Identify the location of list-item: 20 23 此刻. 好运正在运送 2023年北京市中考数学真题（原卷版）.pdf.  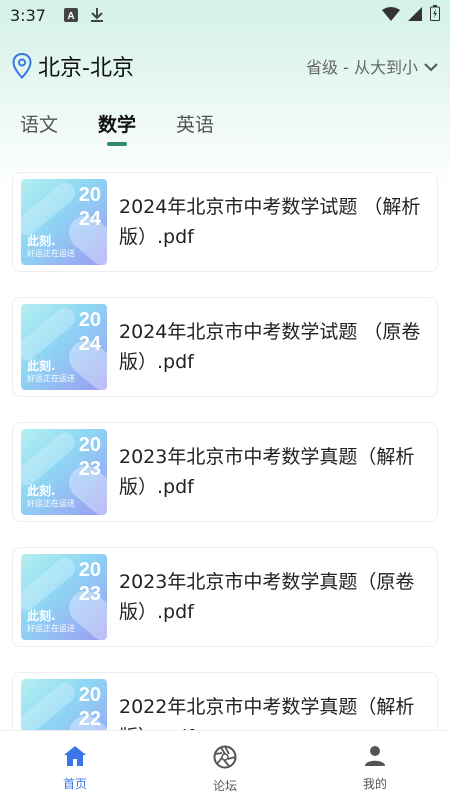
(225, 597).